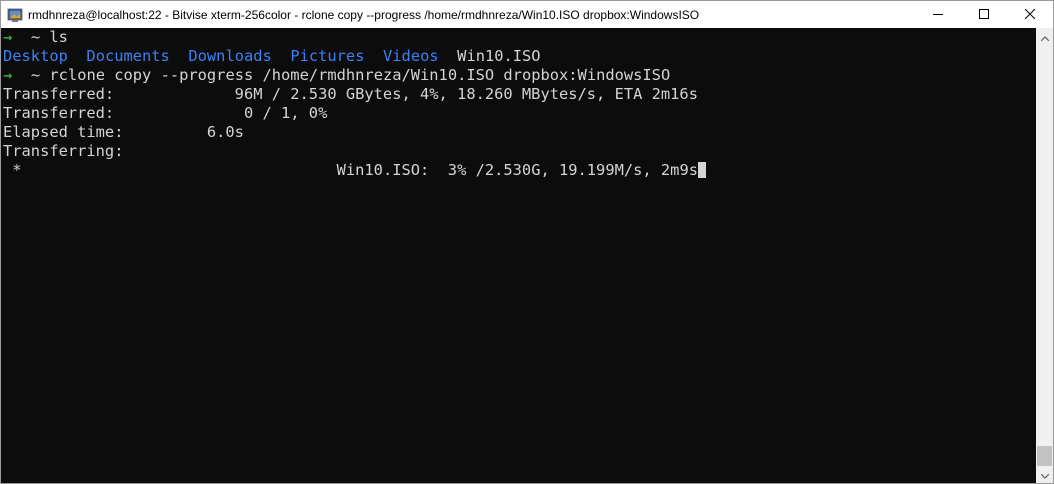  Describe the element at coordinates (63, 151) in the screenshot. I see `stat-label: Transferring:` at that location.